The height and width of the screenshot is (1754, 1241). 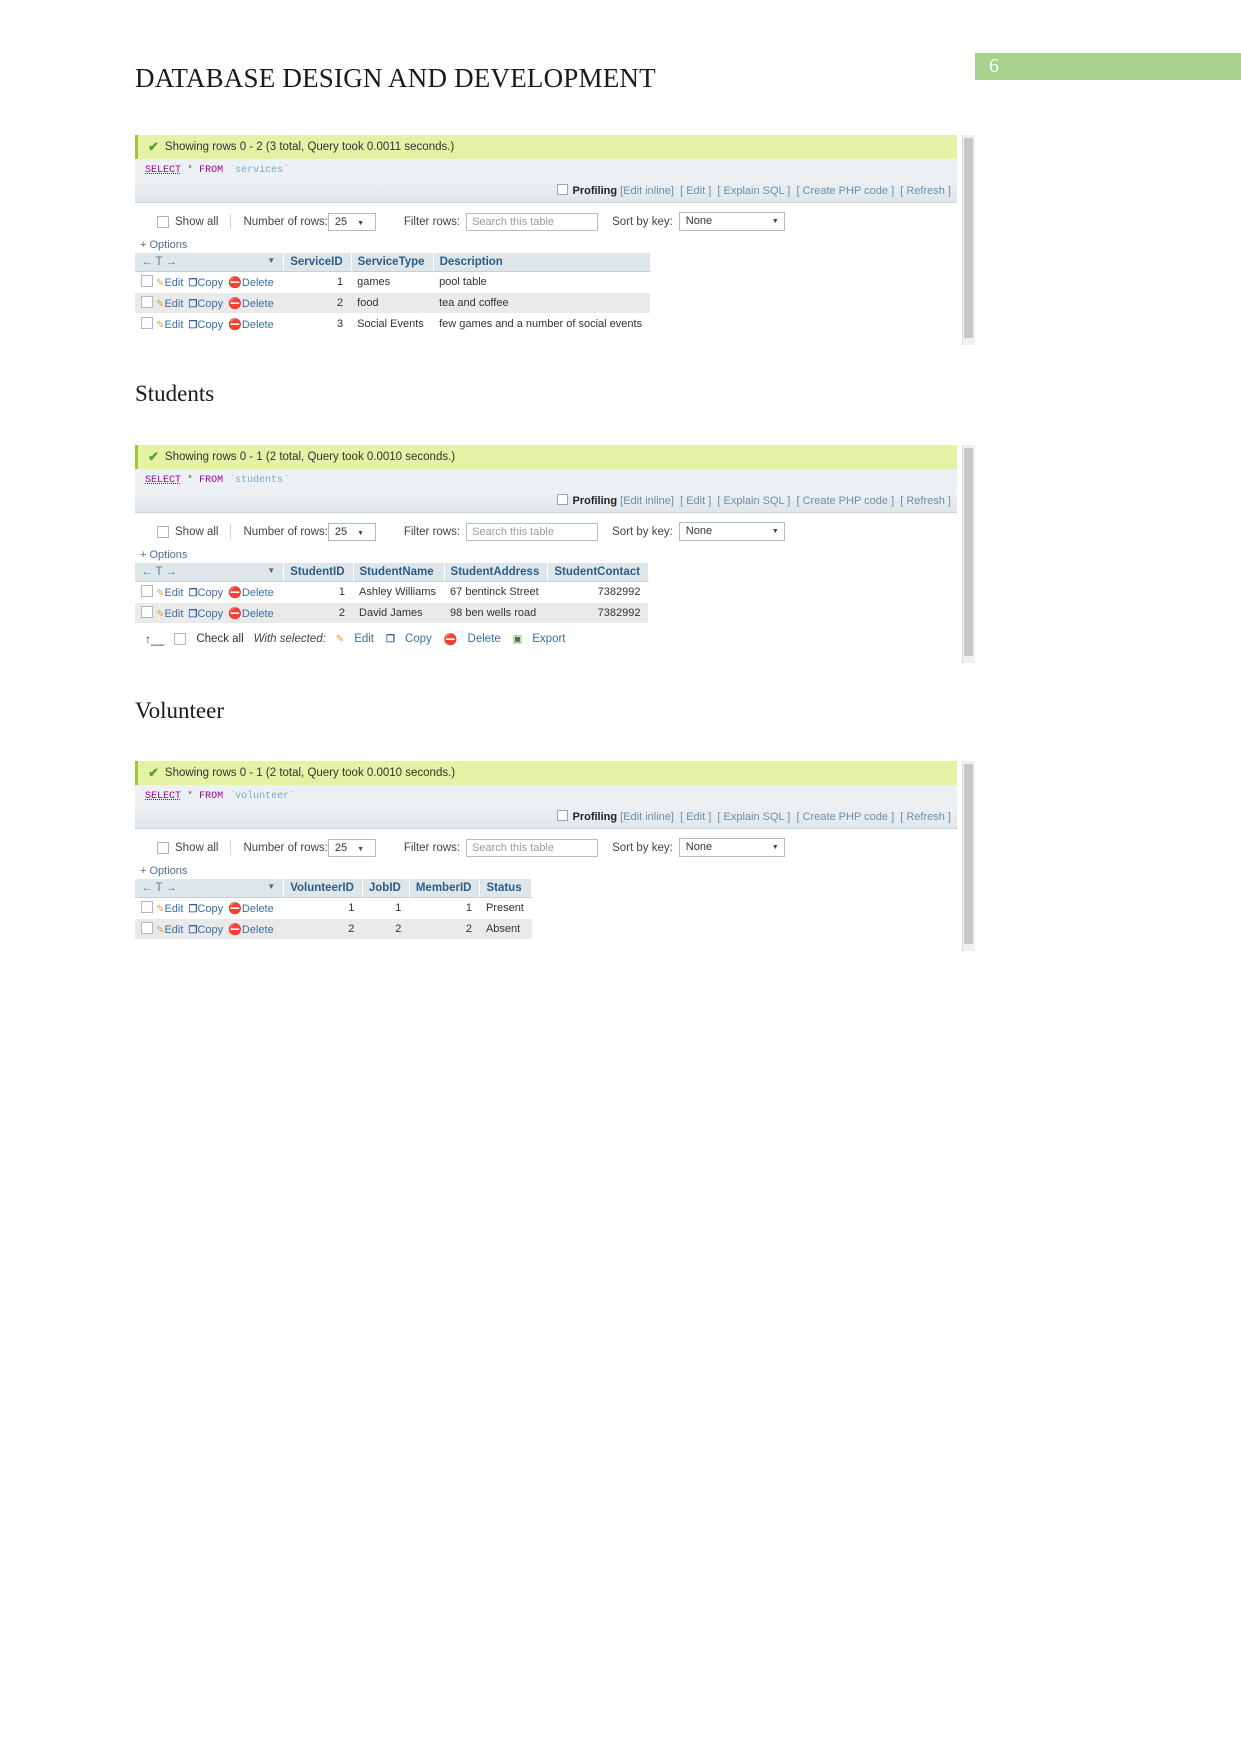 What do you see at coordinates (496, 592) in the screenshot?
I see `cell-0-2: 67 bentinck Street` at bounding box center [496, 592].